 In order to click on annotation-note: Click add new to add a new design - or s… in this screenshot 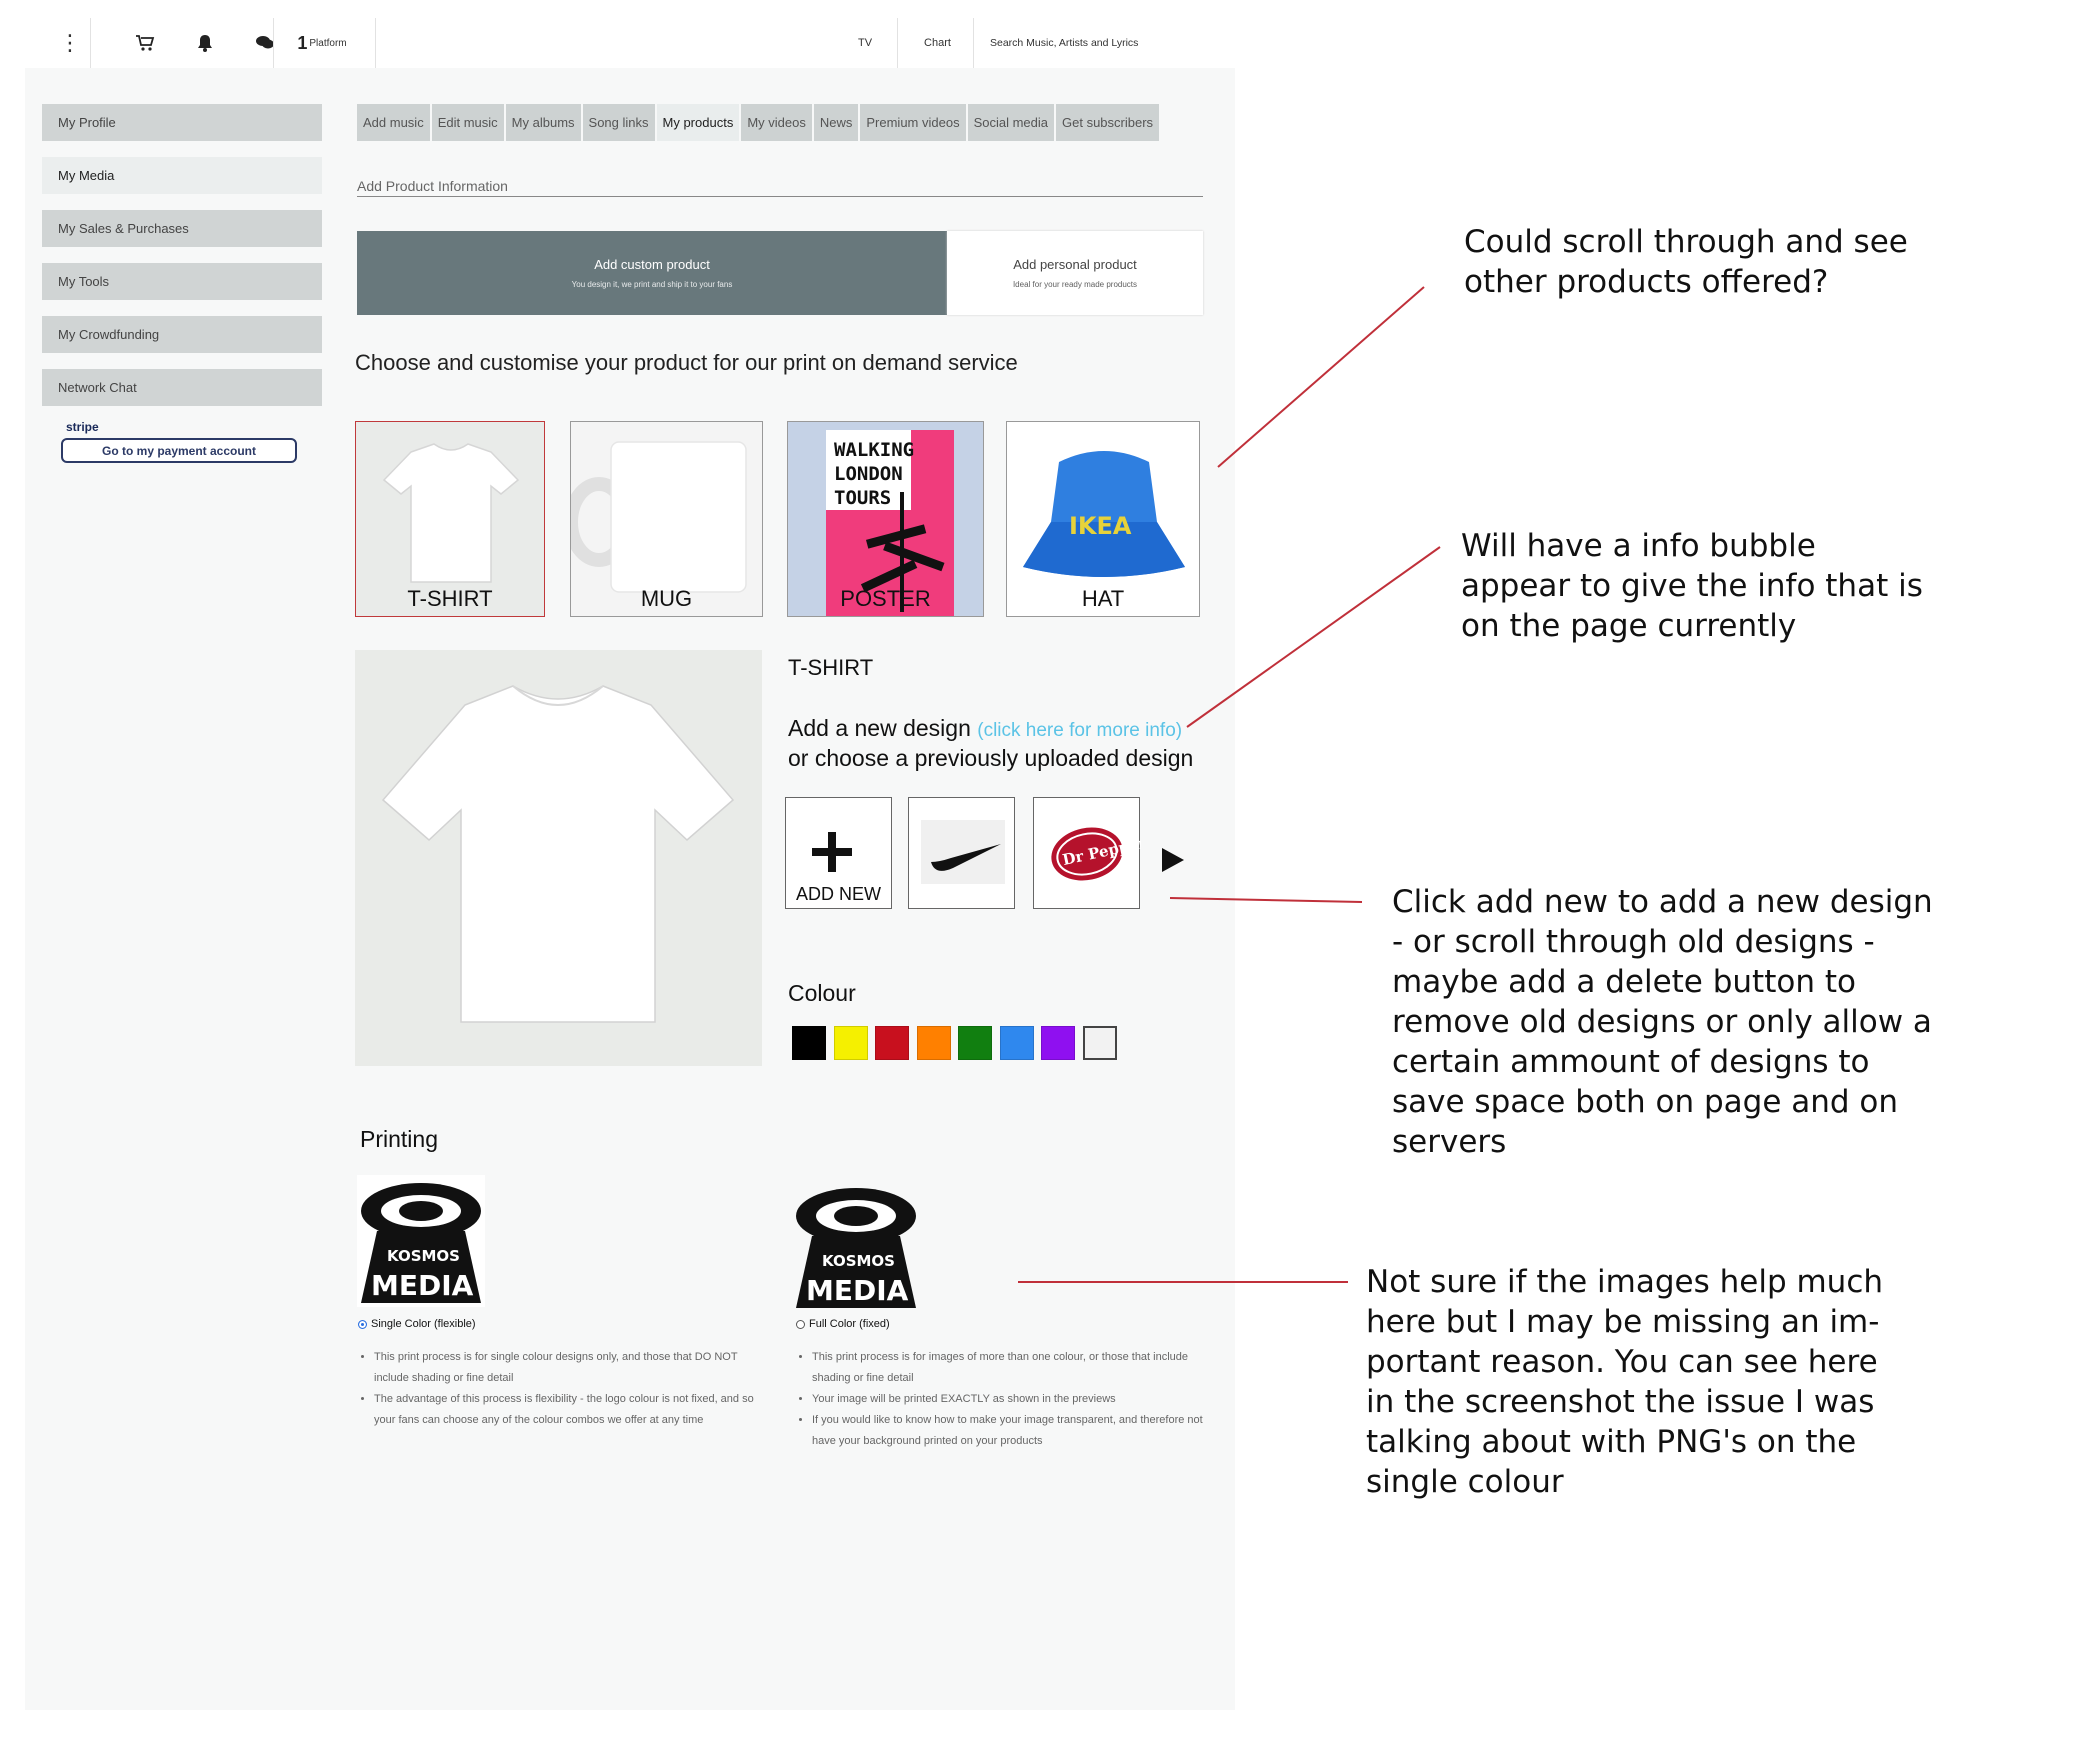, I will do `click(1662, 1022)`.